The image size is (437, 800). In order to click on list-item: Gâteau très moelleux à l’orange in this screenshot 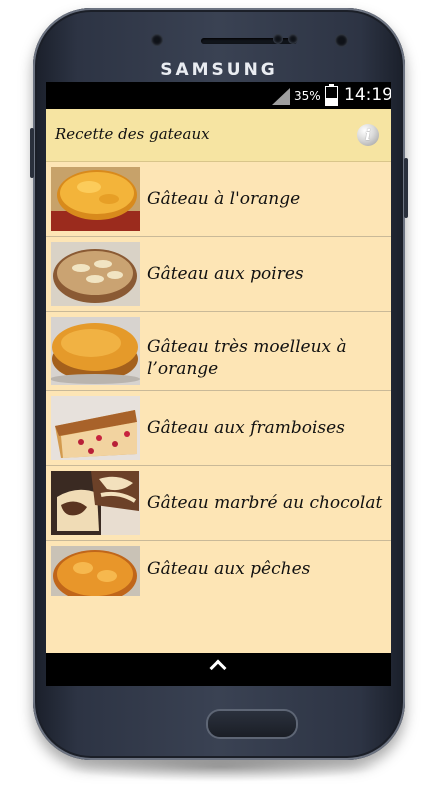, I will do `click(218, 351)`.